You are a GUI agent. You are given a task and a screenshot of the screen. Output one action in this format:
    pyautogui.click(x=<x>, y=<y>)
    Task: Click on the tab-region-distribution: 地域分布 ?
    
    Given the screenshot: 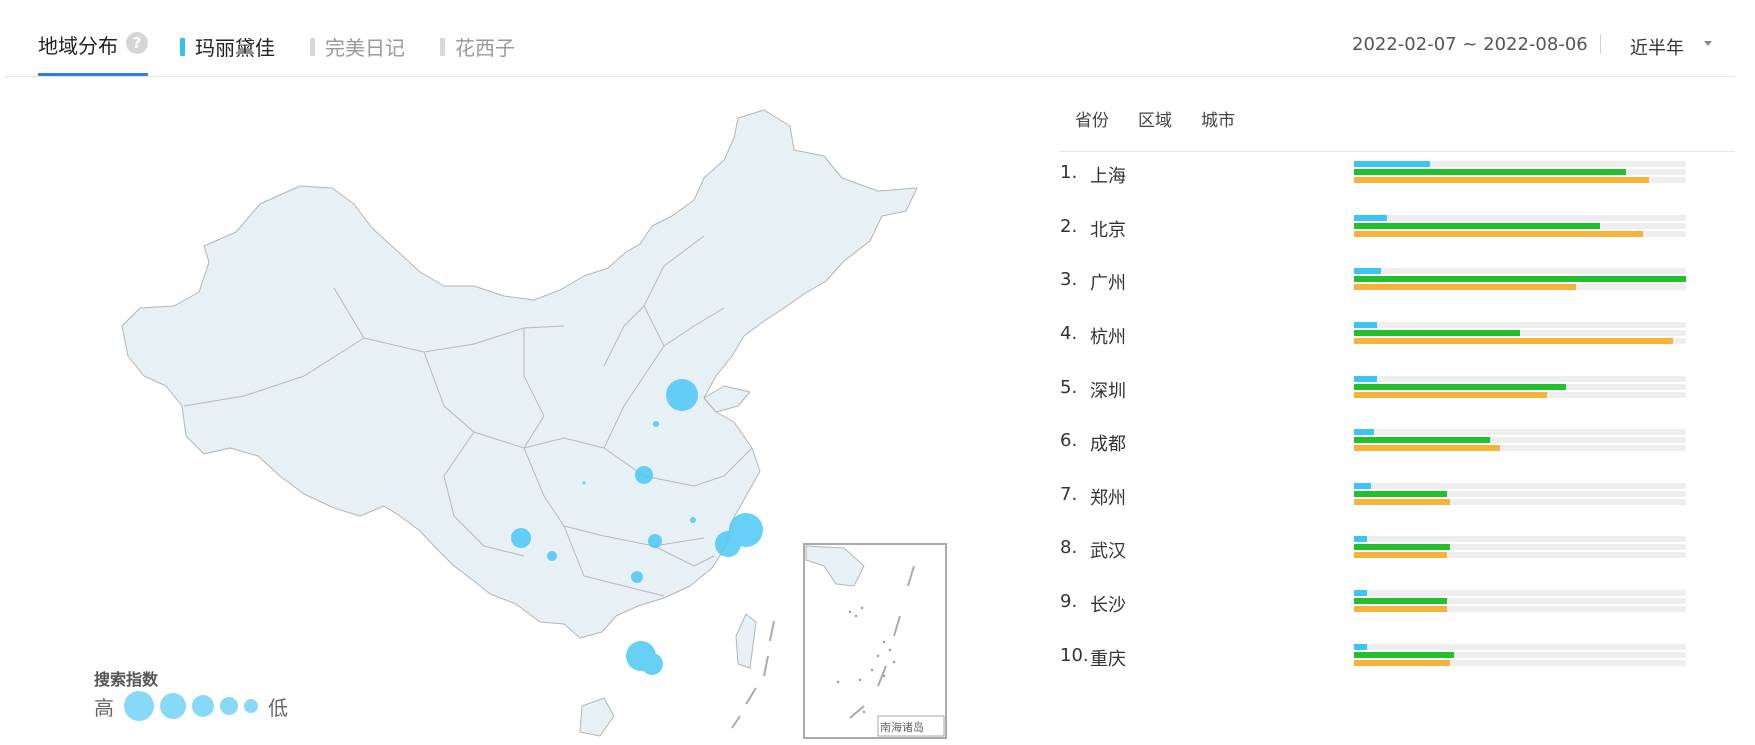 What is the action you would take?
    pyautogui.click(x=93, y=53)
    